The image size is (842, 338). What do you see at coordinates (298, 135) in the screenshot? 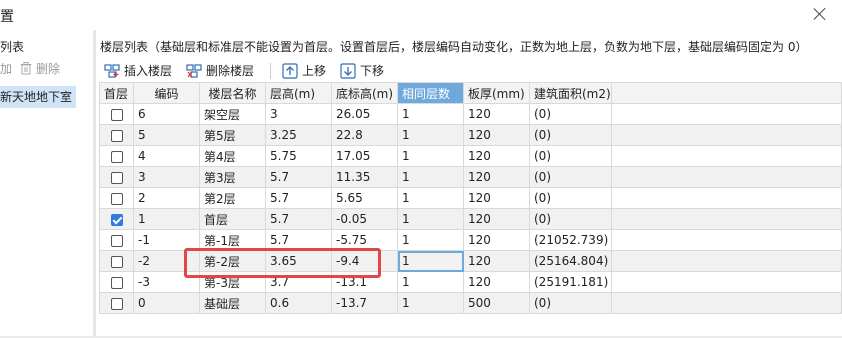
I see `height-cell: 3.25` at bounding box center [298, 135].